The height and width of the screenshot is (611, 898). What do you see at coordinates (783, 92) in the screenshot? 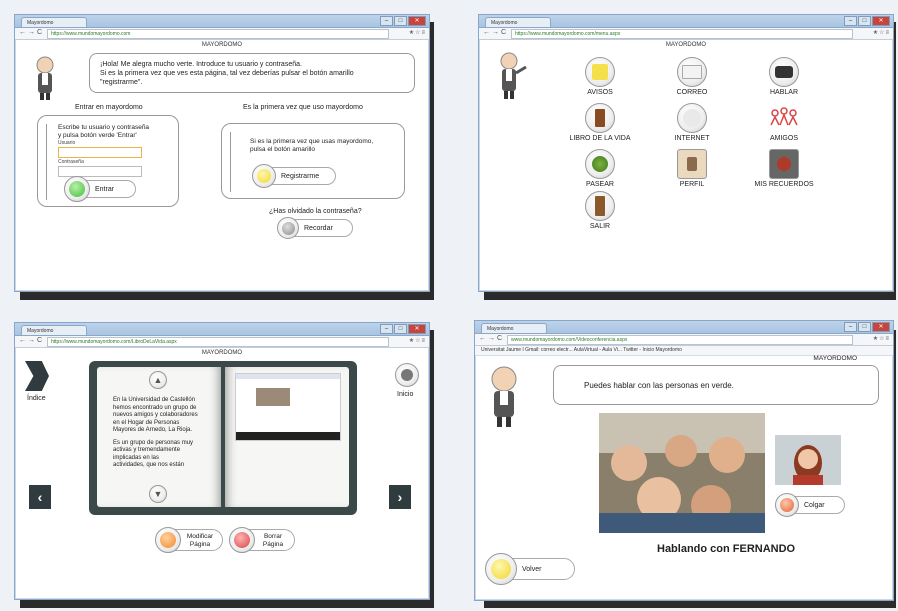
I see `menu-label: HABLAR` at bounding box center [783, 92].